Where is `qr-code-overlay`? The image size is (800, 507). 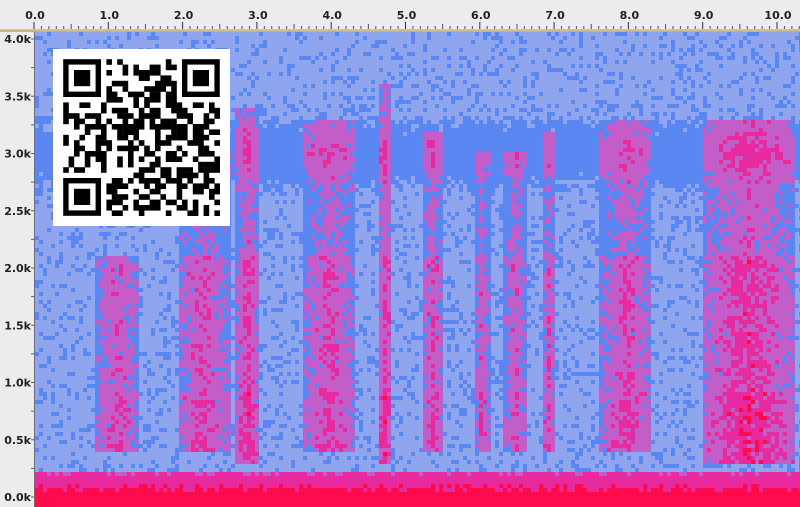 qr-code-overlay is located at coordinates (141, 137).